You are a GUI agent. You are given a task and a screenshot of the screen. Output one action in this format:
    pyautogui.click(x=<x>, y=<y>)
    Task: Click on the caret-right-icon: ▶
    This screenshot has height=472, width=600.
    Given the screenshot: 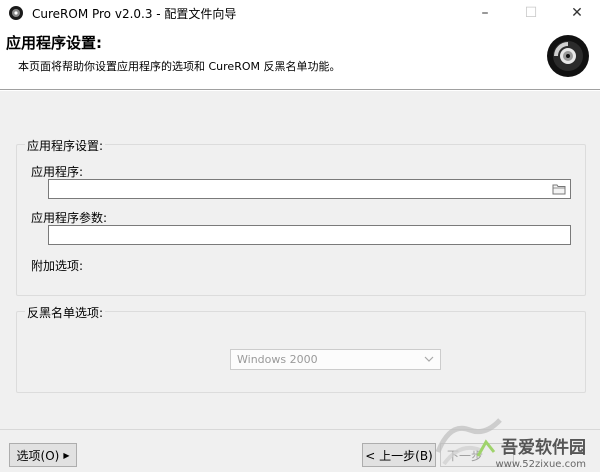 What is the action you would take?
    pyautogui.click(x=66, y=455)
    